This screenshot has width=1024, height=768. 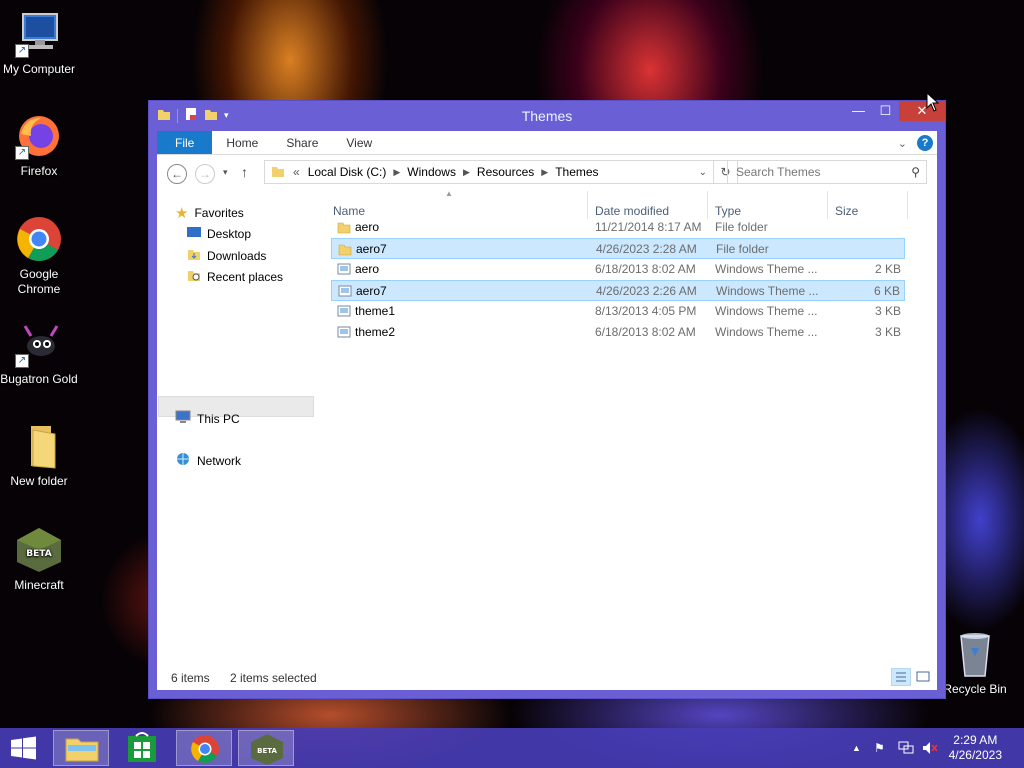 I want to click on nav-desktop: Desktop, so click(x=219, y=233).